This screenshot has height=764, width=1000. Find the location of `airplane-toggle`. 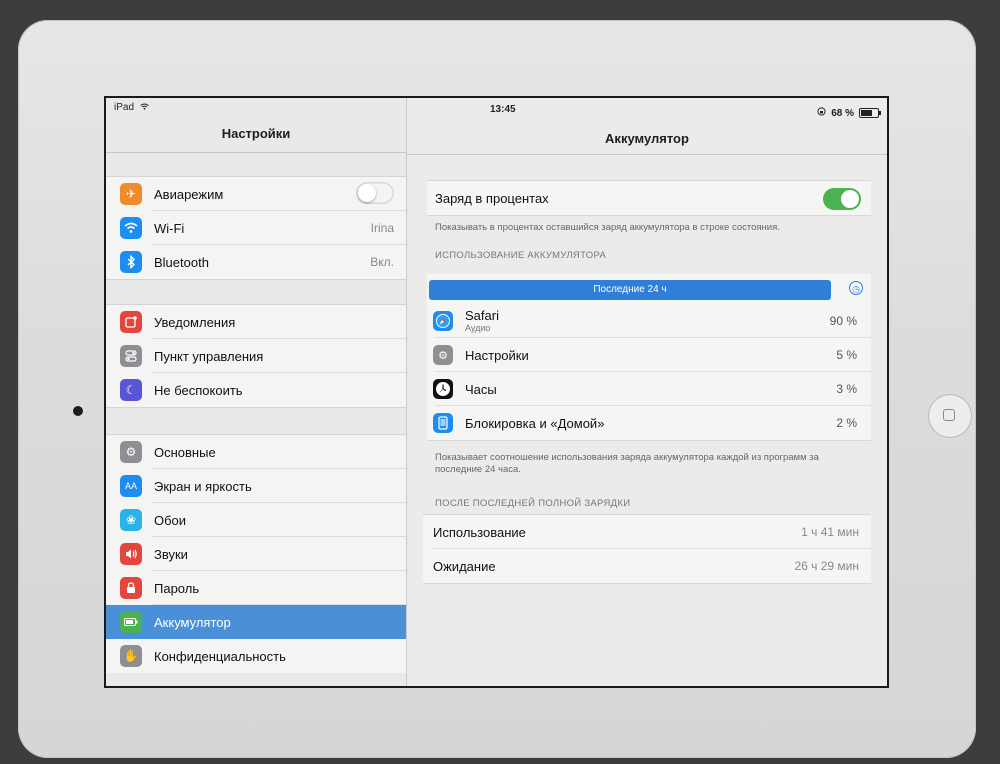

airplane-toggle is located at coordinates (375, 193).